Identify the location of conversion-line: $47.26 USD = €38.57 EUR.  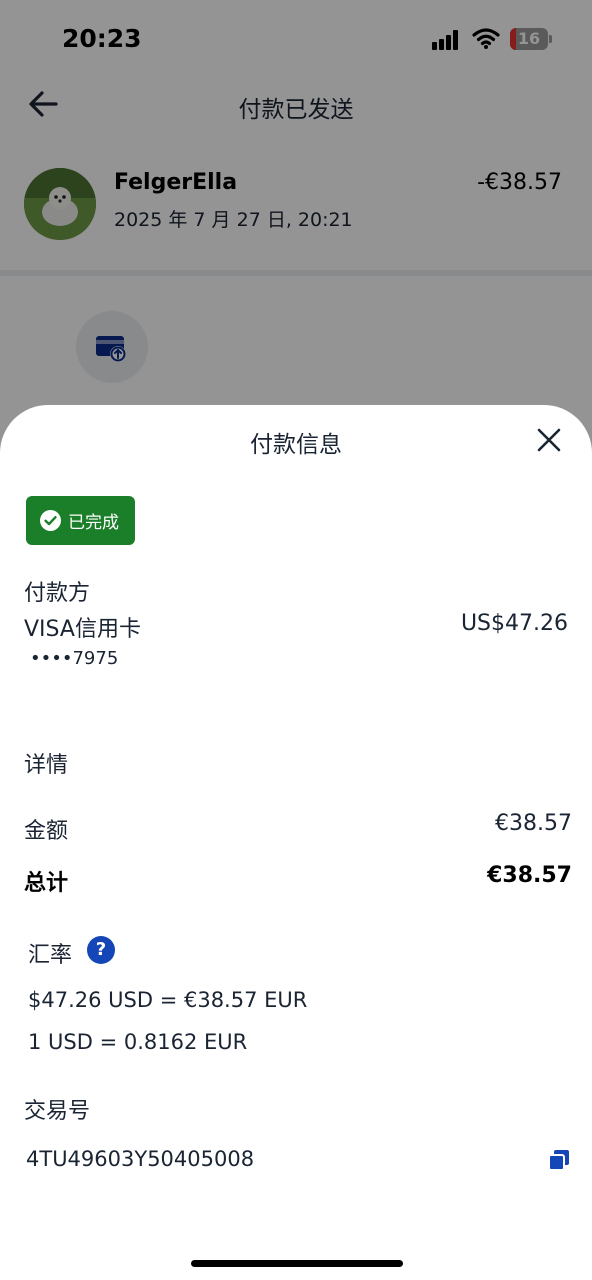
(168, 1000).